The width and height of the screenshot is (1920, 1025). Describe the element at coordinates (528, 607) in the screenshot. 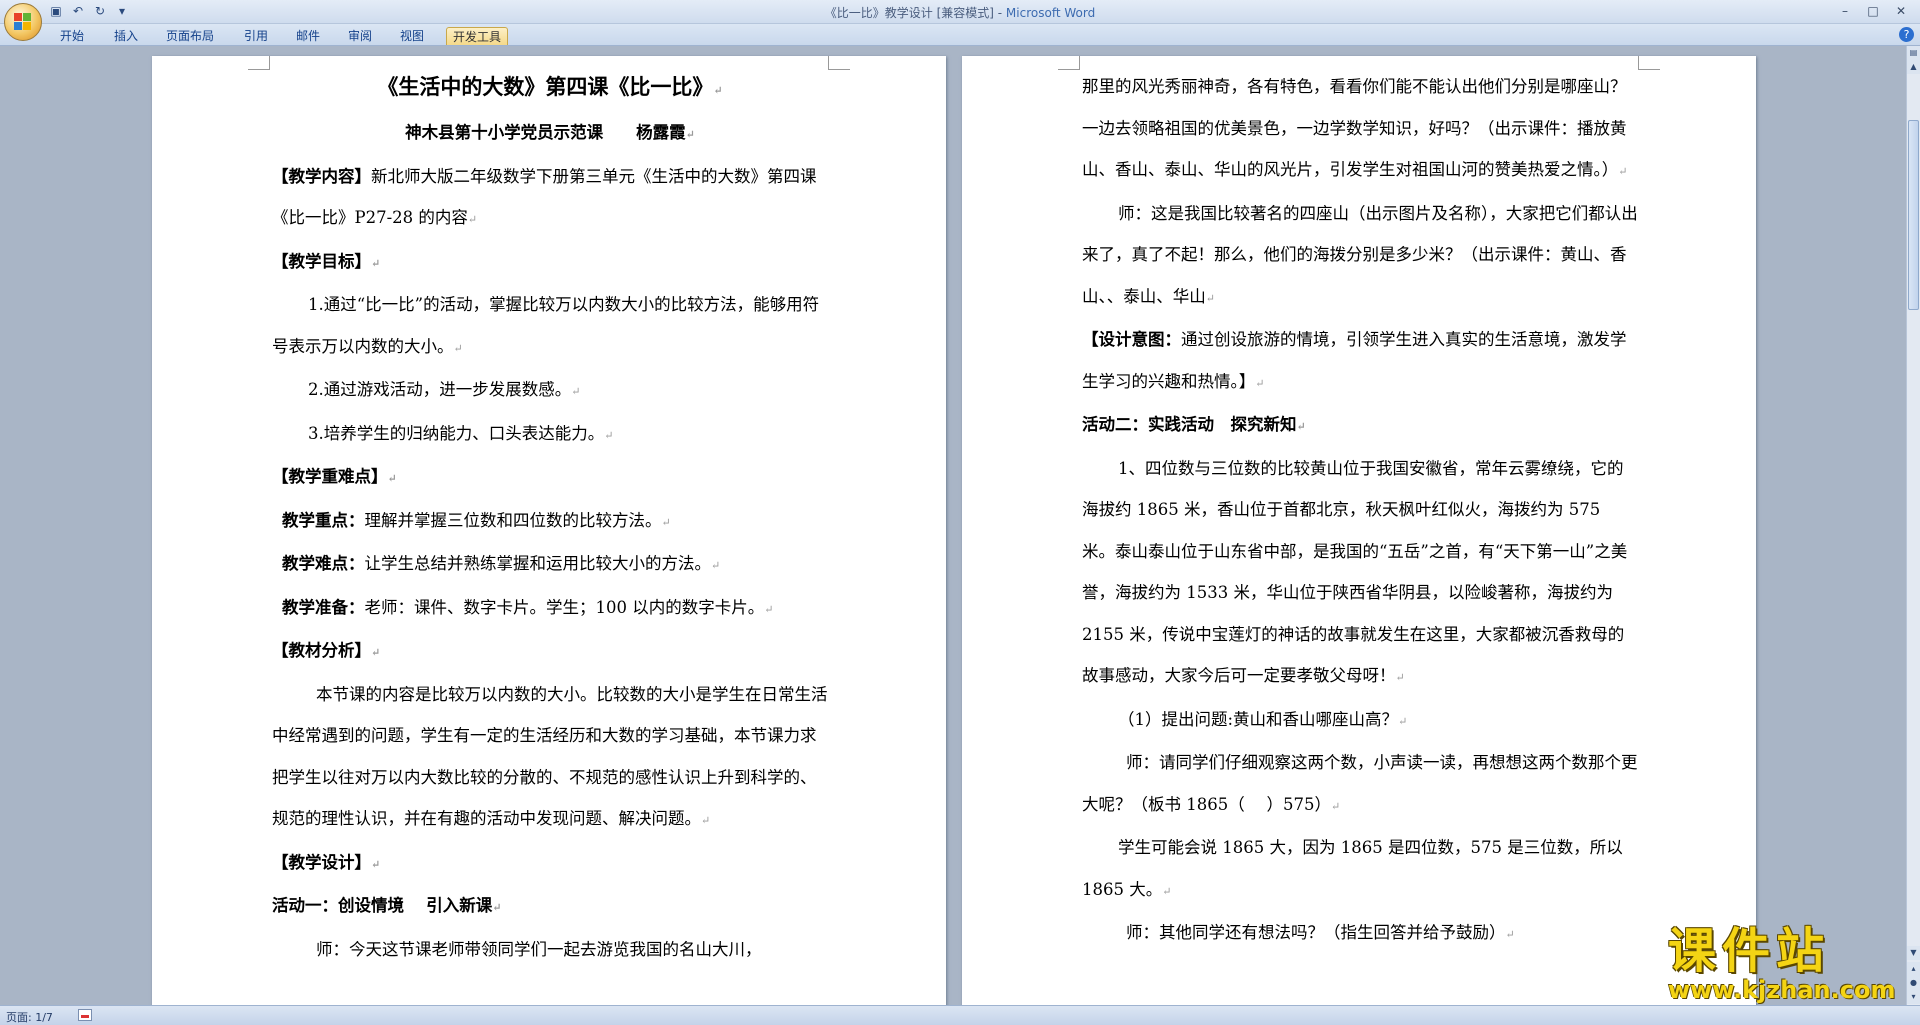

I see `preparation: 教学准备：老师：课件、数字卡片。学生；100 以内的数字卡片。↵` at that location.